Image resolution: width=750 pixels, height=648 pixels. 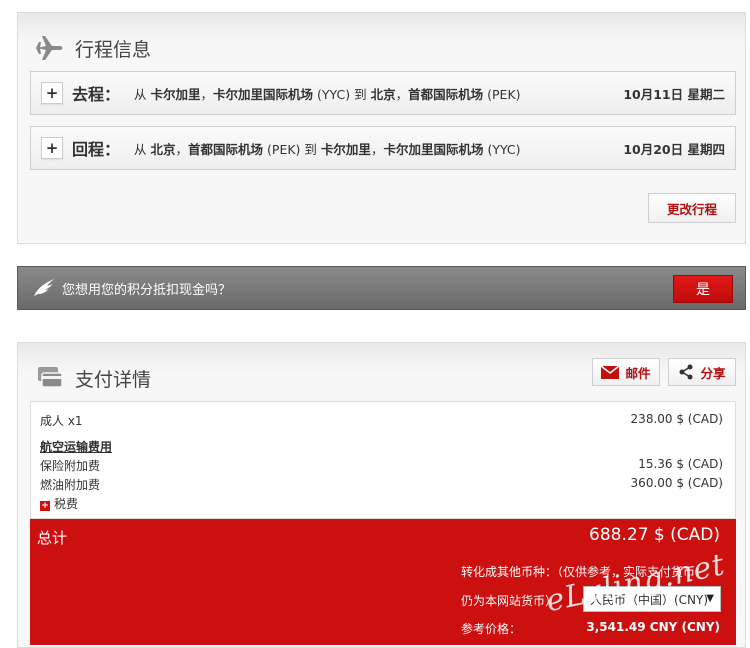 I want to click on outbound-route: 从 卡尔加里，卡尔加里国际机场 (YYC) 到 北京，首都国际机场 (PEK), so click(x=327, y=93).